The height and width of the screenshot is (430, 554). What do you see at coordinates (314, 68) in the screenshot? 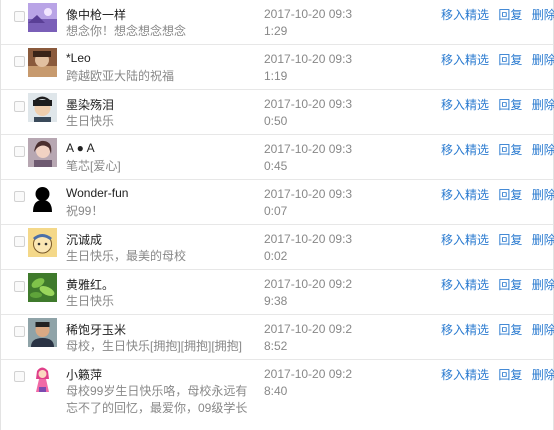
I see `comment-time: 2017-10-20 09:3 1:19` at bounding box center [314, 68].